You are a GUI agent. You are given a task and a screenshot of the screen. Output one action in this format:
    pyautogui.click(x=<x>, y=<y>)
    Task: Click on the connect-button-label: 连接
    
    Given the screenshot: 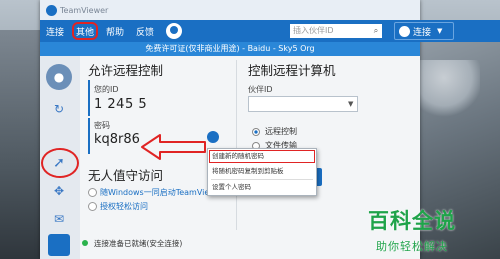 What is the action you would take?
    pyautogui.click(x=422, y=32)
    